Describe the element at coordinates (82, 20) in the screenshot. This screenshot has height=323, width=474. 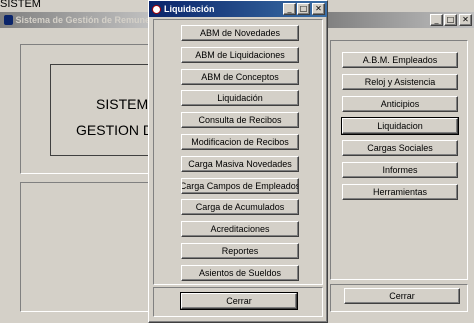
I see `background-title: Sistema de Gestión de Remune` at that location.